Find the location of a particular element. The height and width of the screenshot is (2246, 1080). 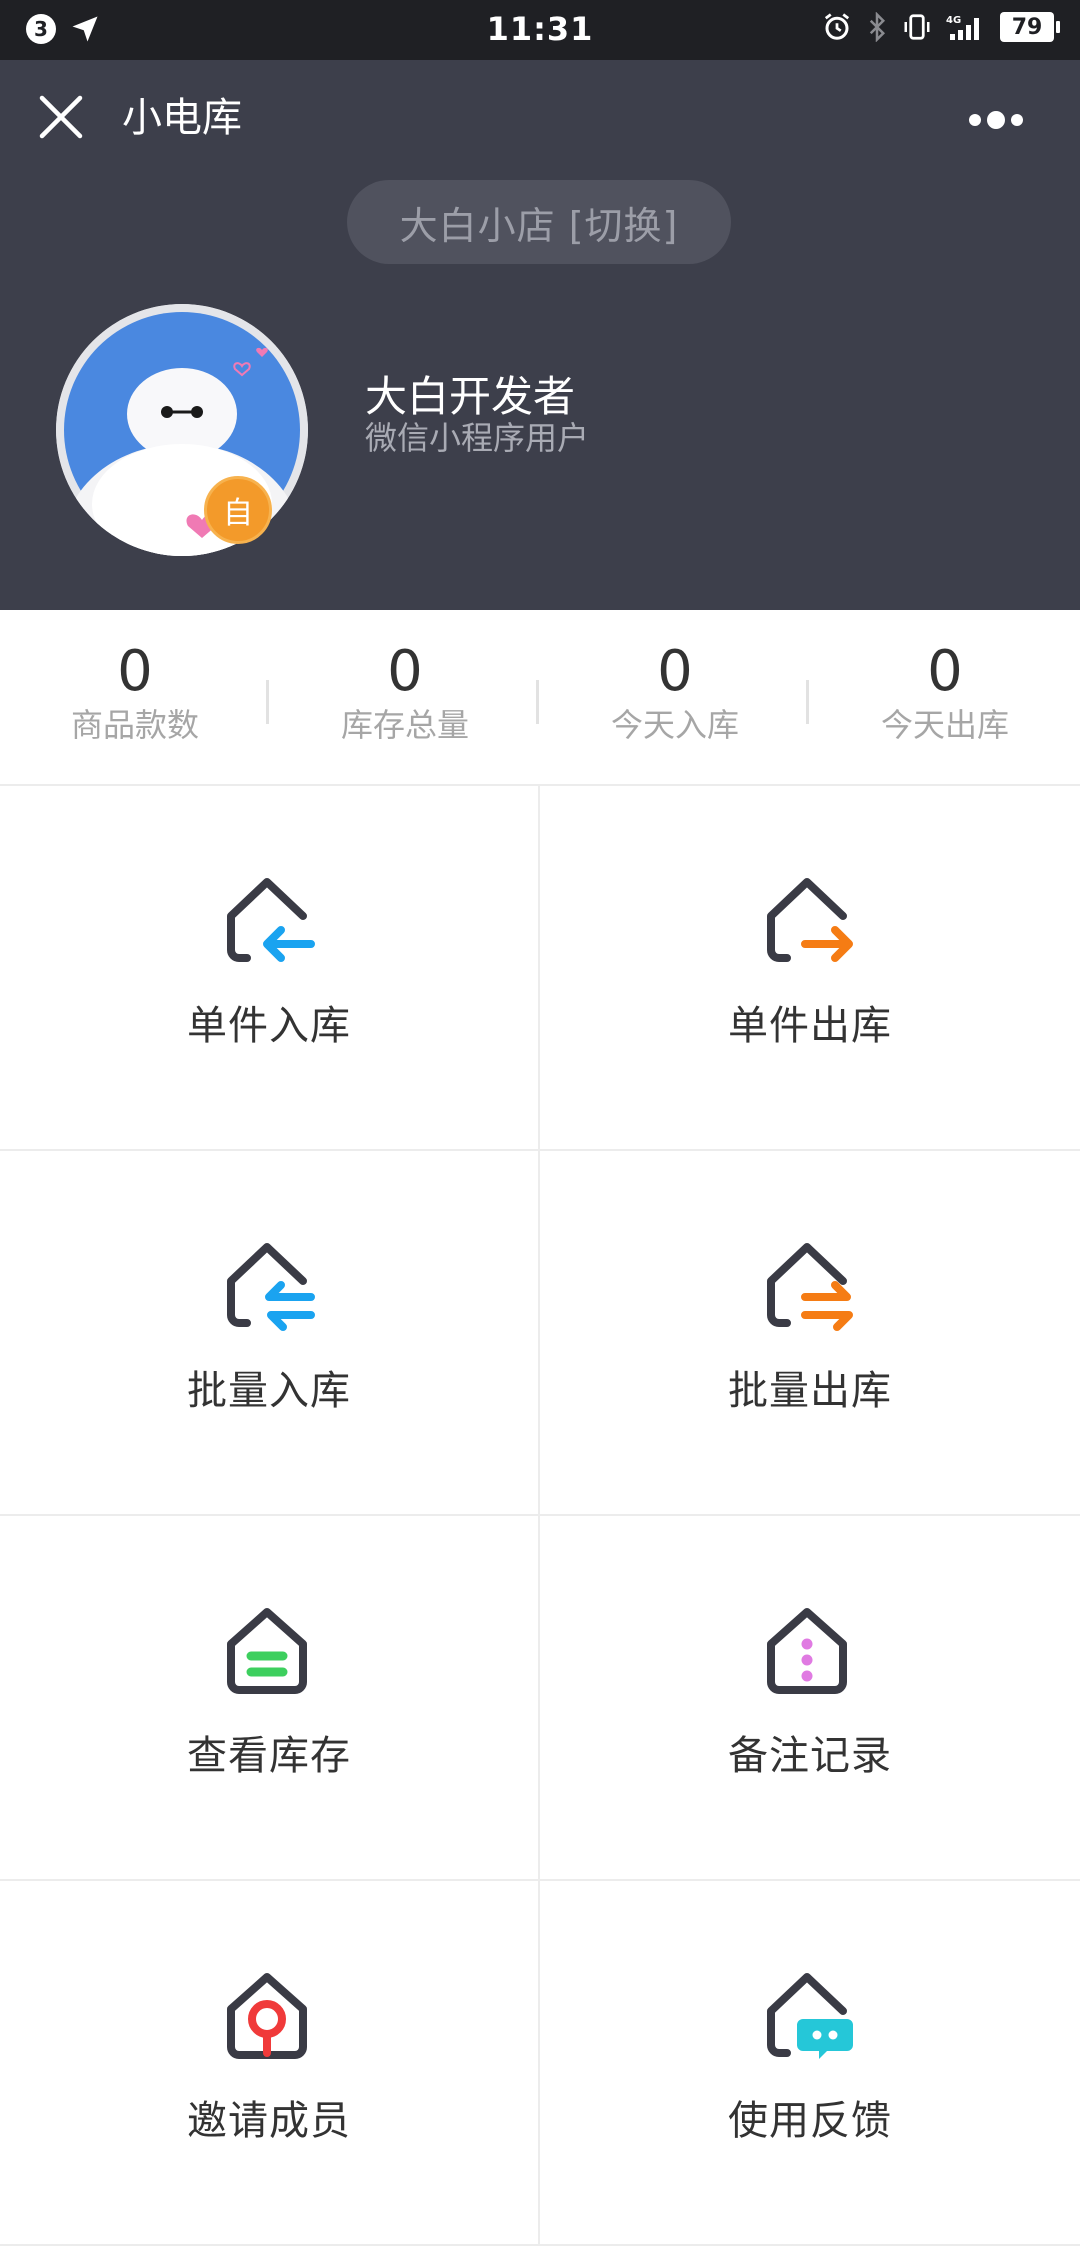

alarm-icon is located at coordinates (837, 26).